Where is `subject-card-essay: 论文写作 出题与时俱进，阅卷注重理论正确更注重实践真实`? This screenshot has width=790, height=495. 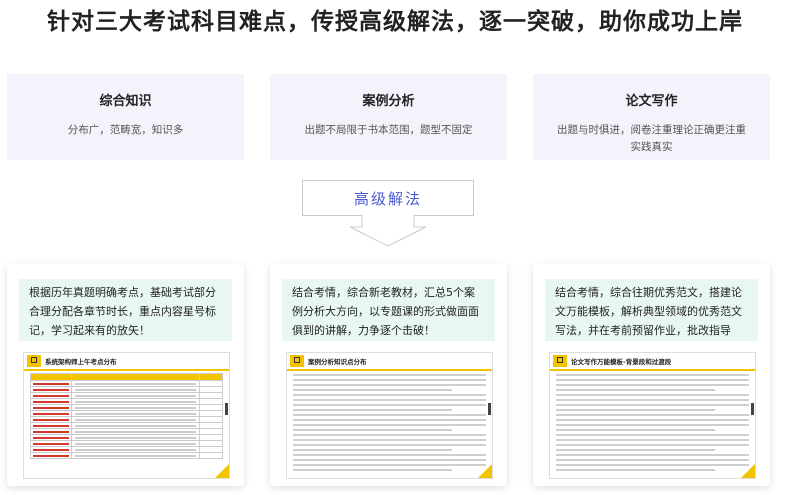 subject-card-essay: 论文写作 出题与时俱进，阅卷注重理论正确更注重实践真实 is located at coordinates (651, 117).